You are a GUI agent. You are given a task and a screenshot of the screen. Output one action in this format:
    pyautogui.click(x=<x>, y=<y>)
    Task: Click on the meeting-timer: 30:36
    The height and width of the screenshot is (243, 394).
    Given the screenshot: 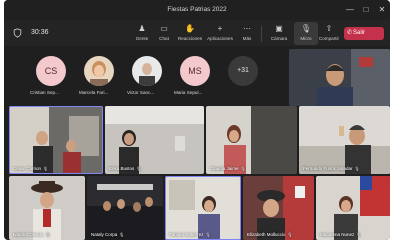 What is the action you would take?
    pyautogui.click(x=40, y=32)
    